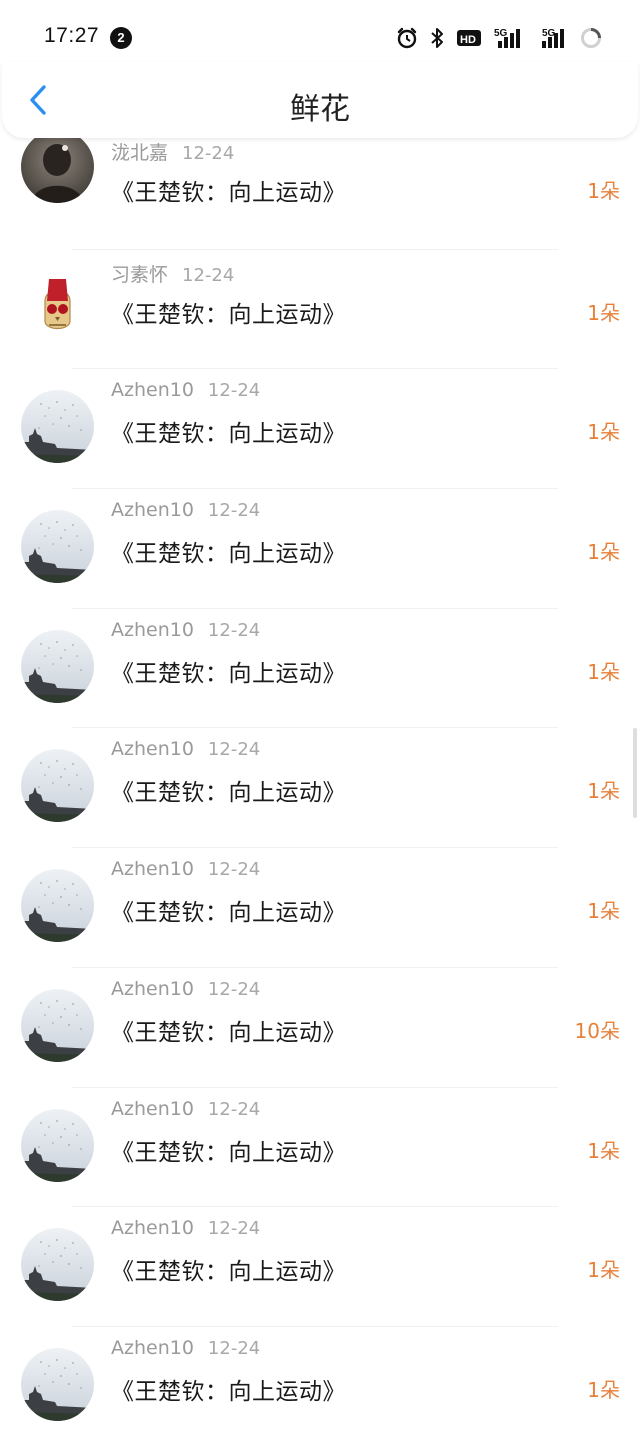  What do you see at coordinates (591, 38) in the screenshot?
I see `loading-circle-icon` at bounding box center [591, 38].